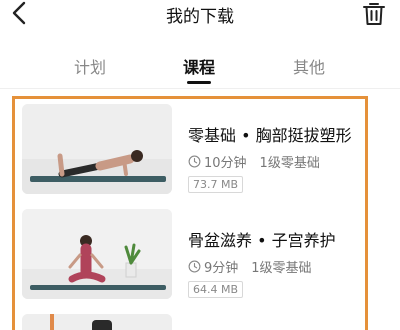 The width and height of the screenshot is (400, 330). I want to click on course-title: 骨盆滋养 • 子宫养护, so click(262, 240).